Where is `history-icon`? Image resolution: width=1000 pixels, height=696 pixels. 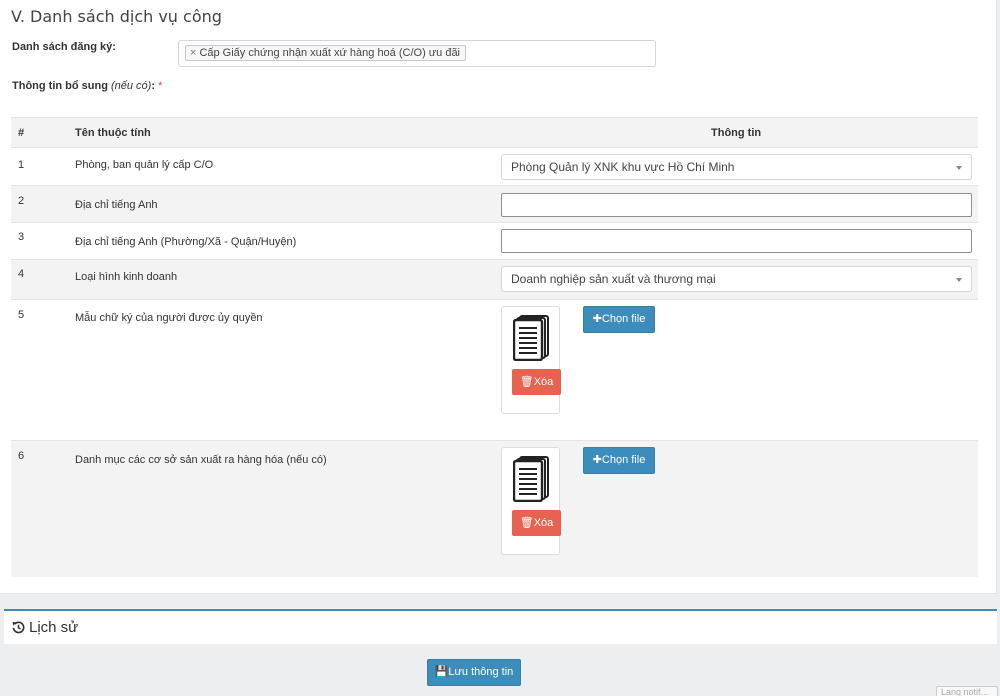 history-icon is located at coordinates (18, 627).